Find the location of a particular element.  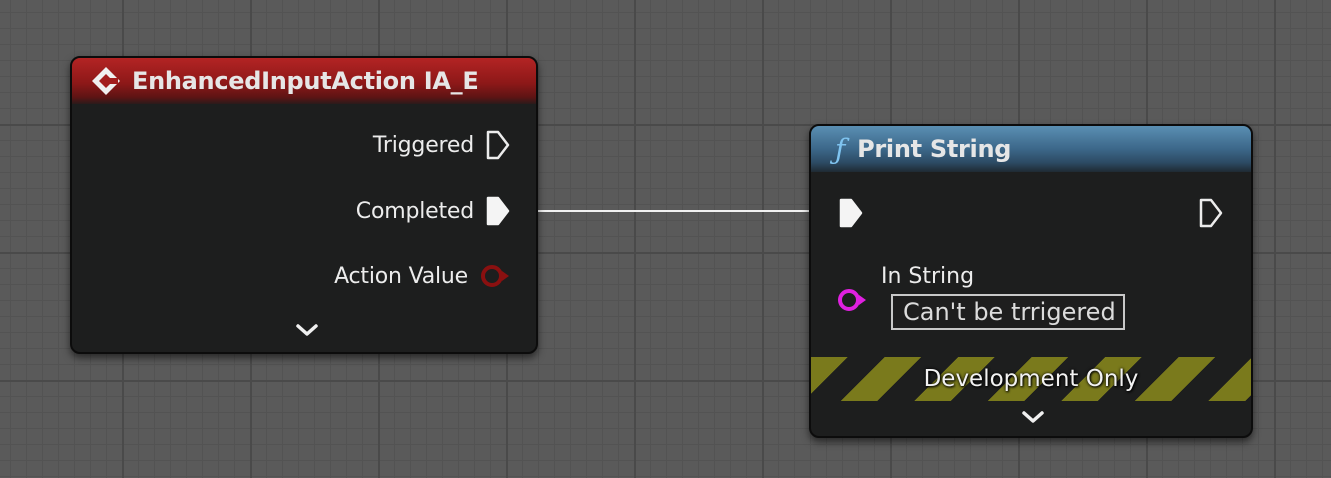

event-node-header: EnhancedInputAction IA_E is located at coordinates (304, 81).